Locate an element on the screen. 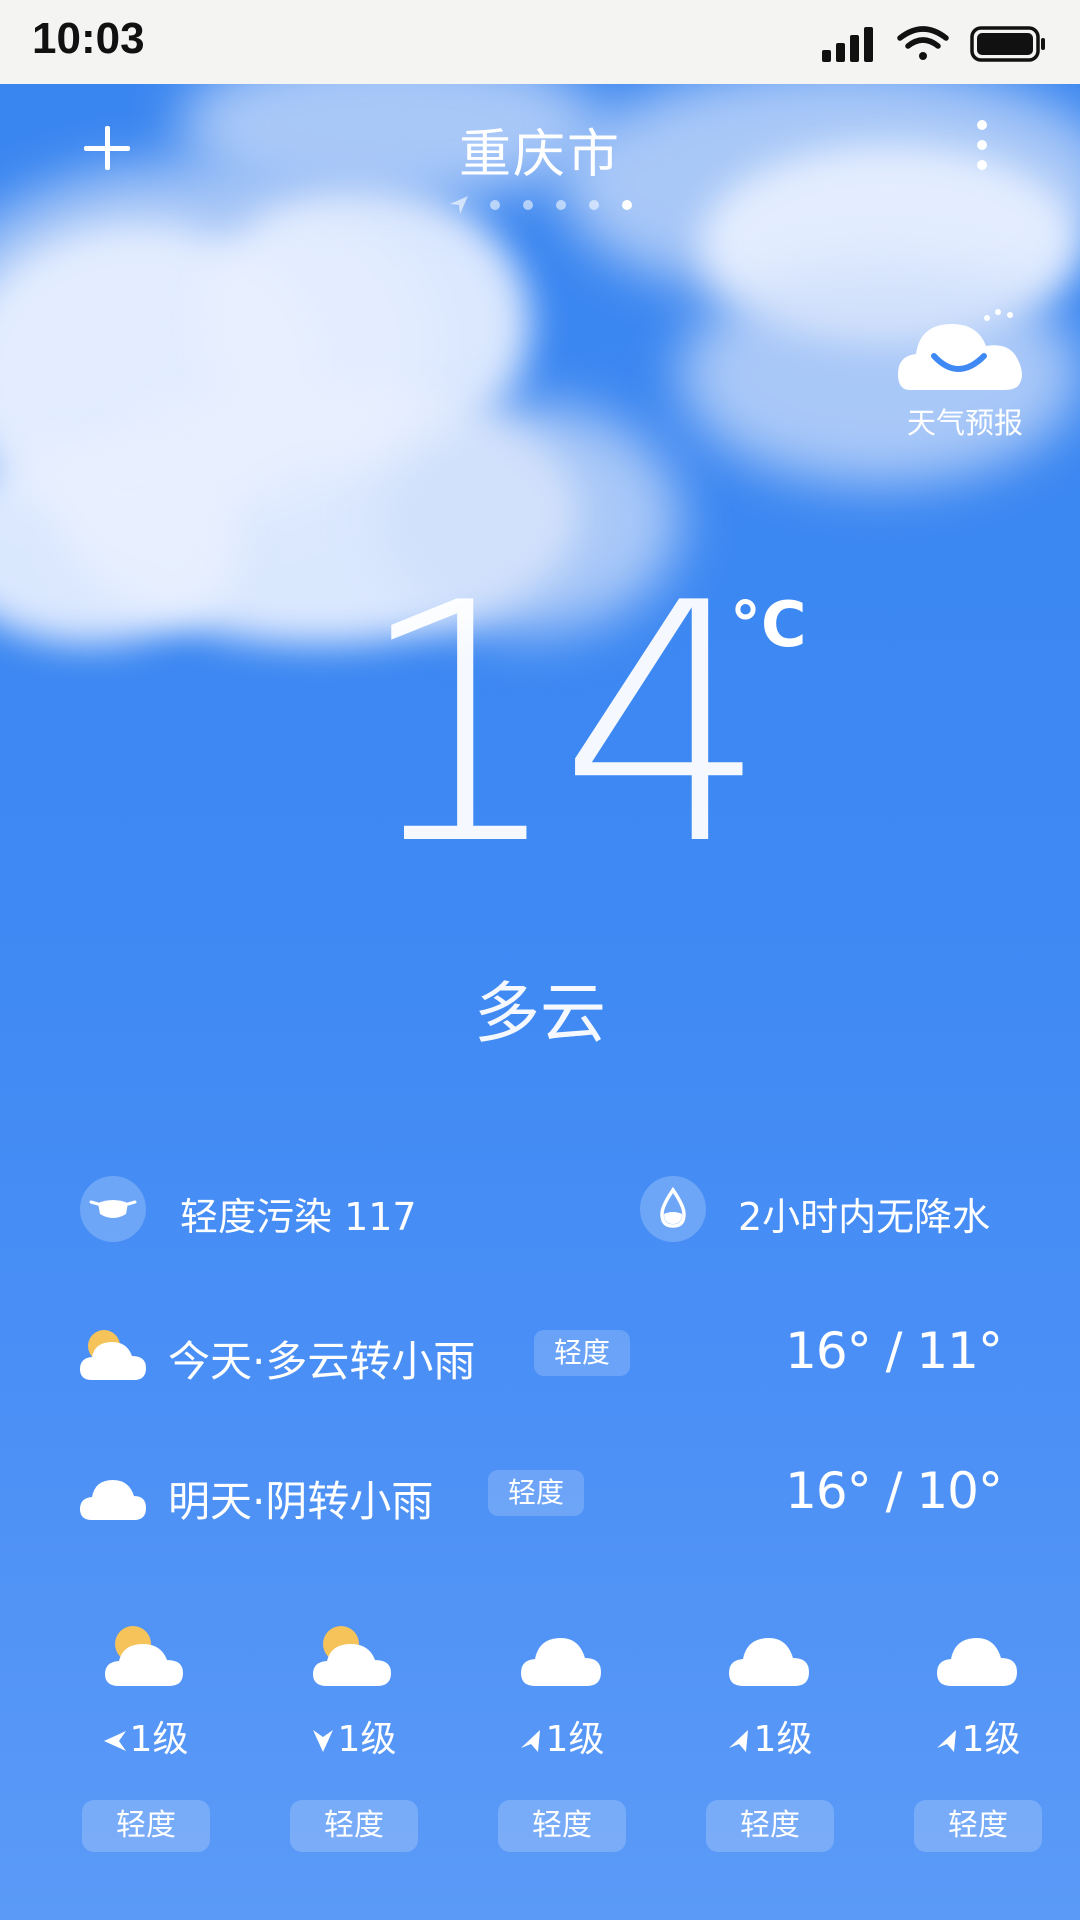 This screenshot has height=1920, width=1080. daily-row-tomorrow: 明天·阴转小雨 轻度 16° / 10° is located at coordinates (543, 1497).